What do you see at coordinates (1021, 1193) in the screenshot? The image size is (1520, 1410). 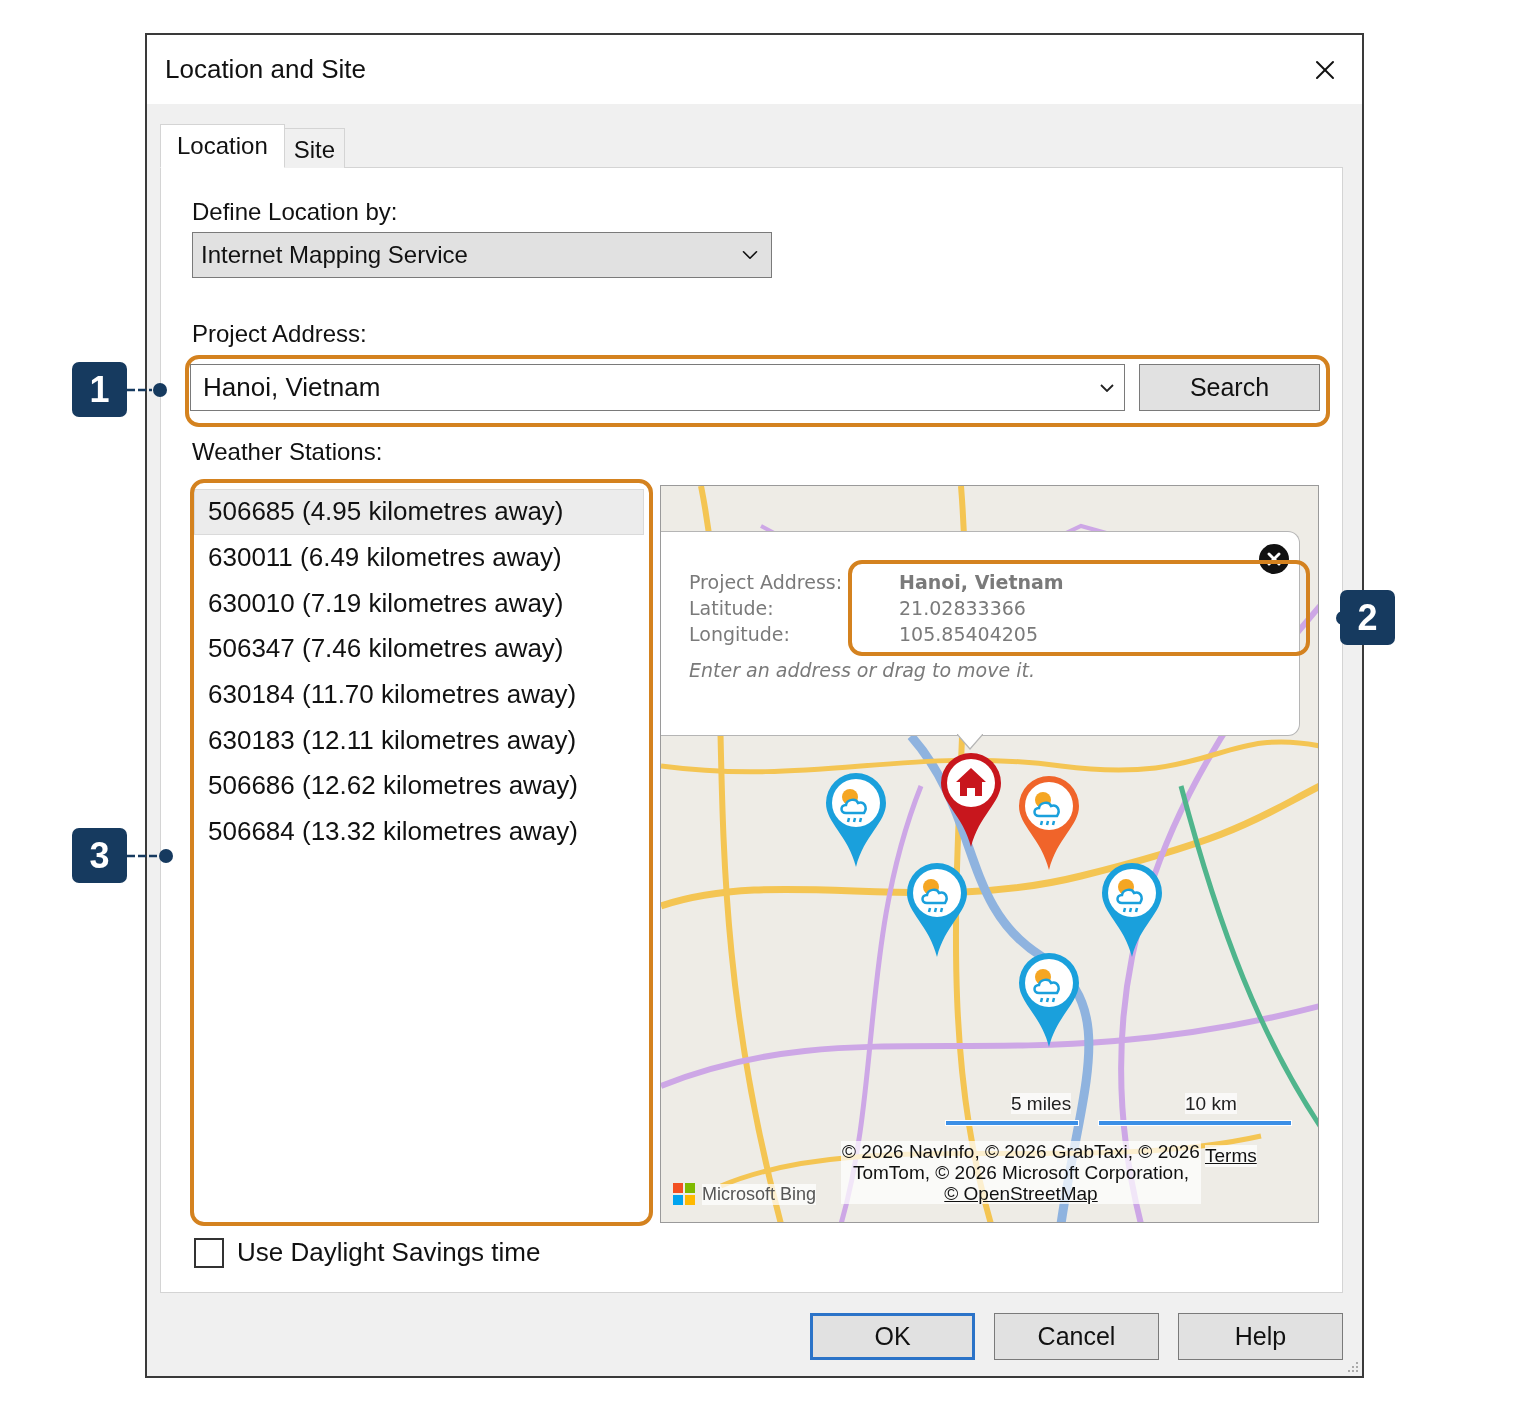 I see `attribution-link: © OpenStreetMap` at bounding box center [1021, 1193].